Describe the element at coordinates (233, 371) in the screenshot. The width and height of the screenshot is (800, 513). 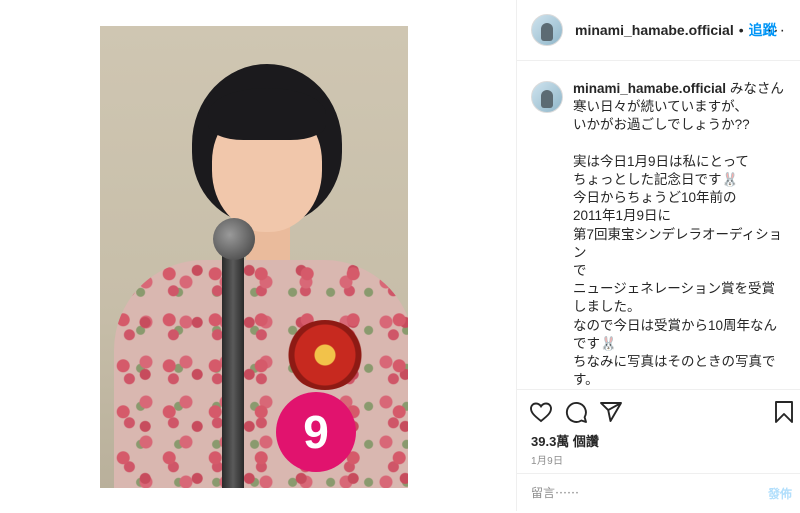
I see `photo-microphone-stand` at that location.